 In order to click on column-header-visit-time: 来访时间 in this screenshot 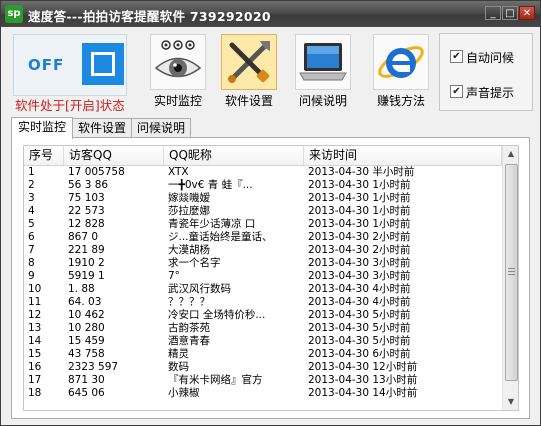, I will do `click(403, 155)`.